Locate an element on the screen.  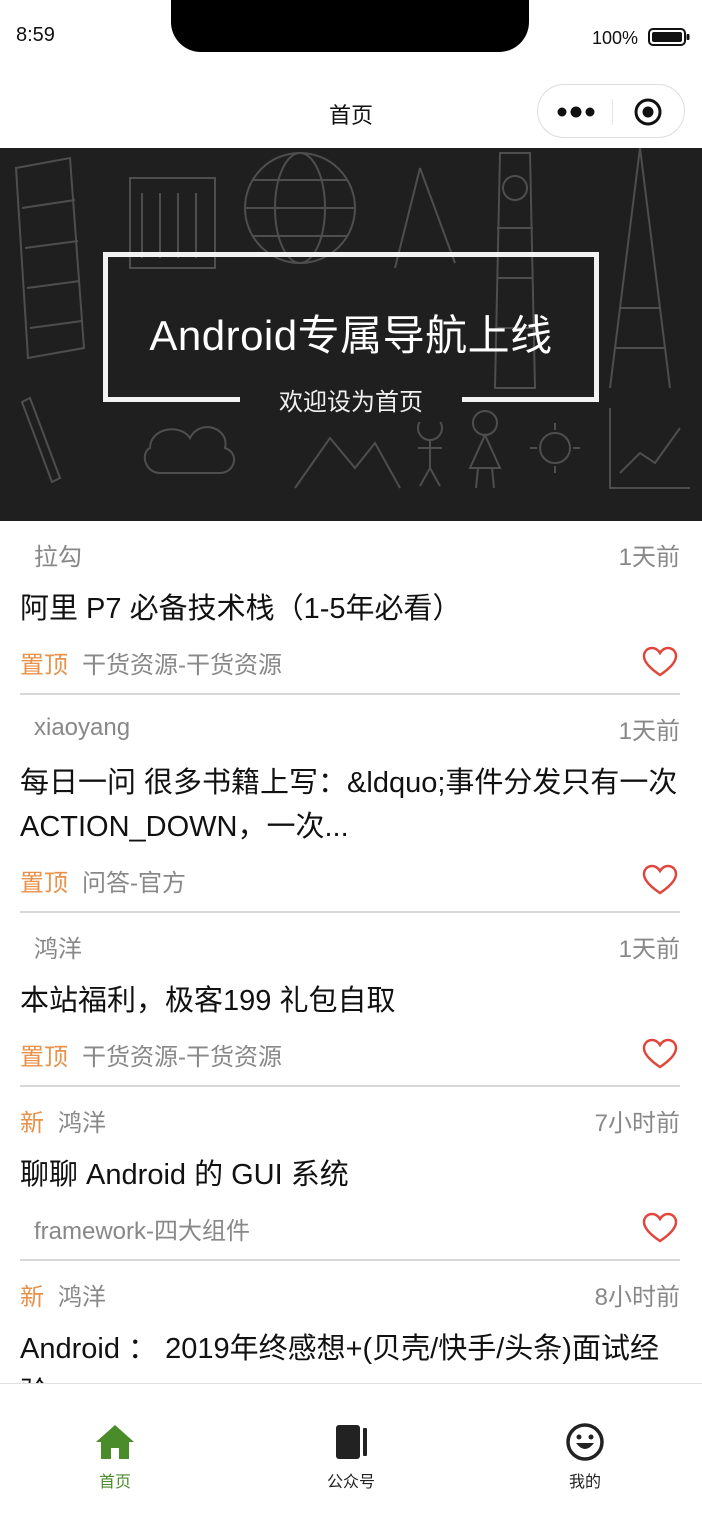
article-title: 本站福利，极客199 礼包自取 is located at coordinates (350, 1002).